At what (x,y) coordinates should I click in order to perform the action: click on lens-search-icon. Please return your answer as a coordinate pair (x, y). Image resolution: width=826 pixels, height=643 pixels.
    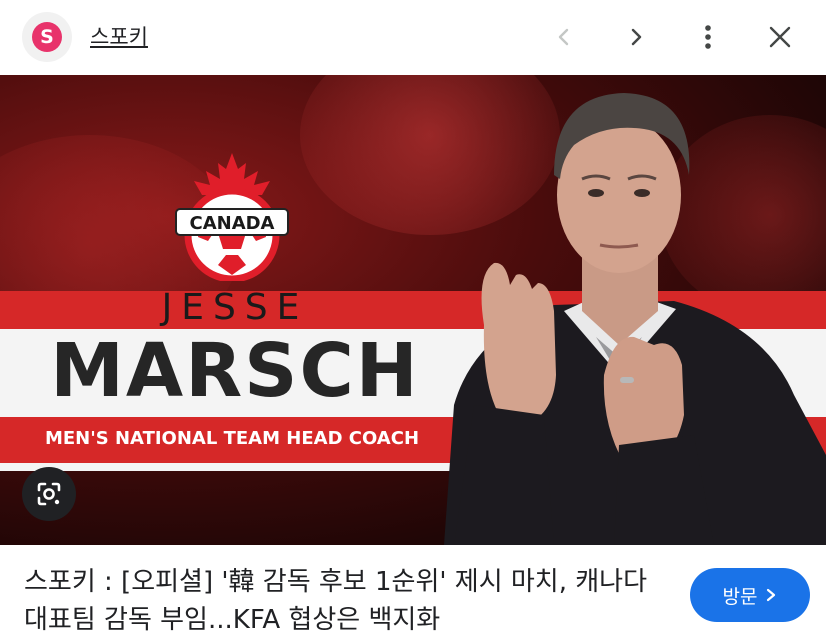
    Looking at the image, I should click on (49, 494).